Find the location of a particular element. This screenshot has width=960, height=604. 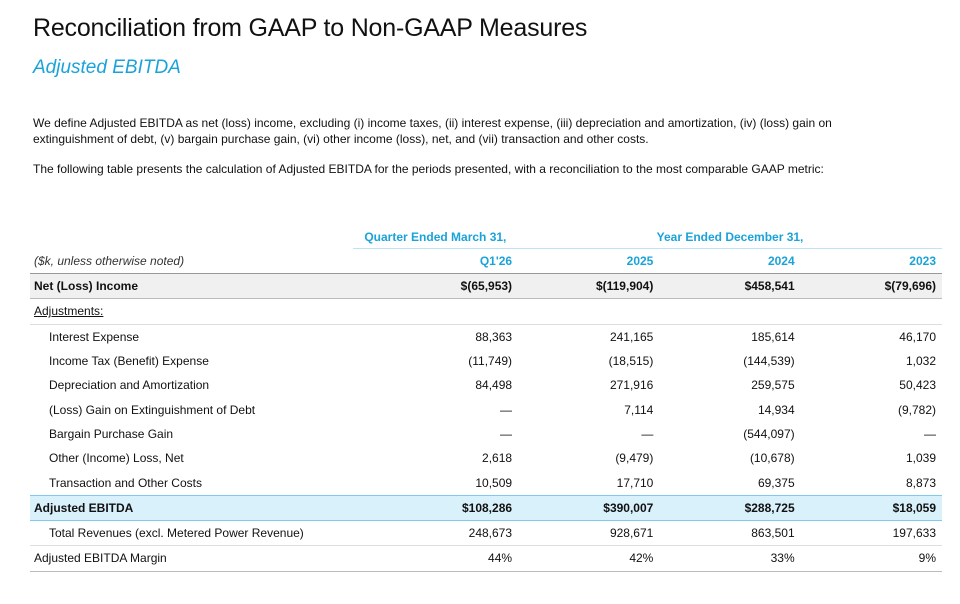

cell-value: 185,614 is located at coordinates (773, 336).